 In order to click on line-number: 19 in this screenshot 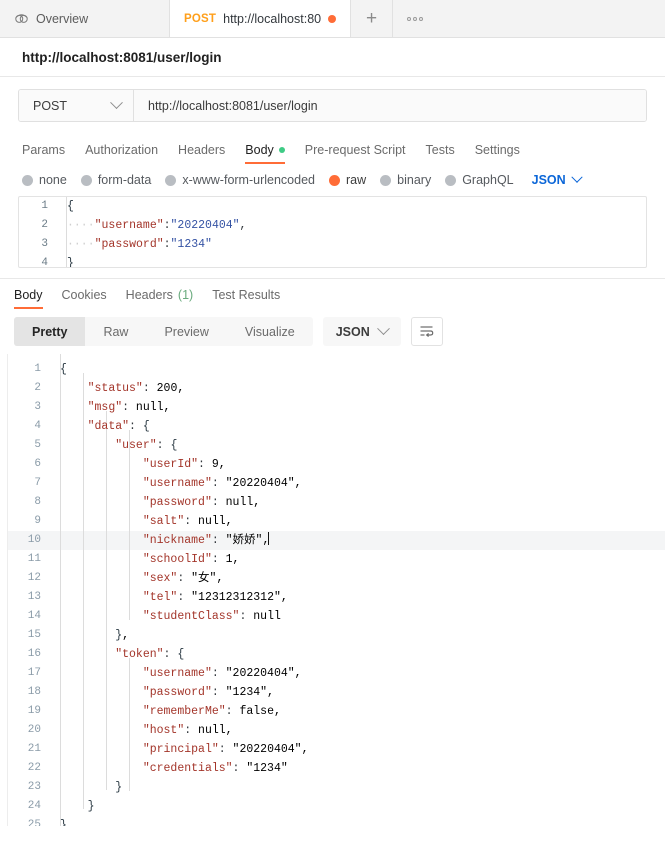, I will do `click(34, 711)`.